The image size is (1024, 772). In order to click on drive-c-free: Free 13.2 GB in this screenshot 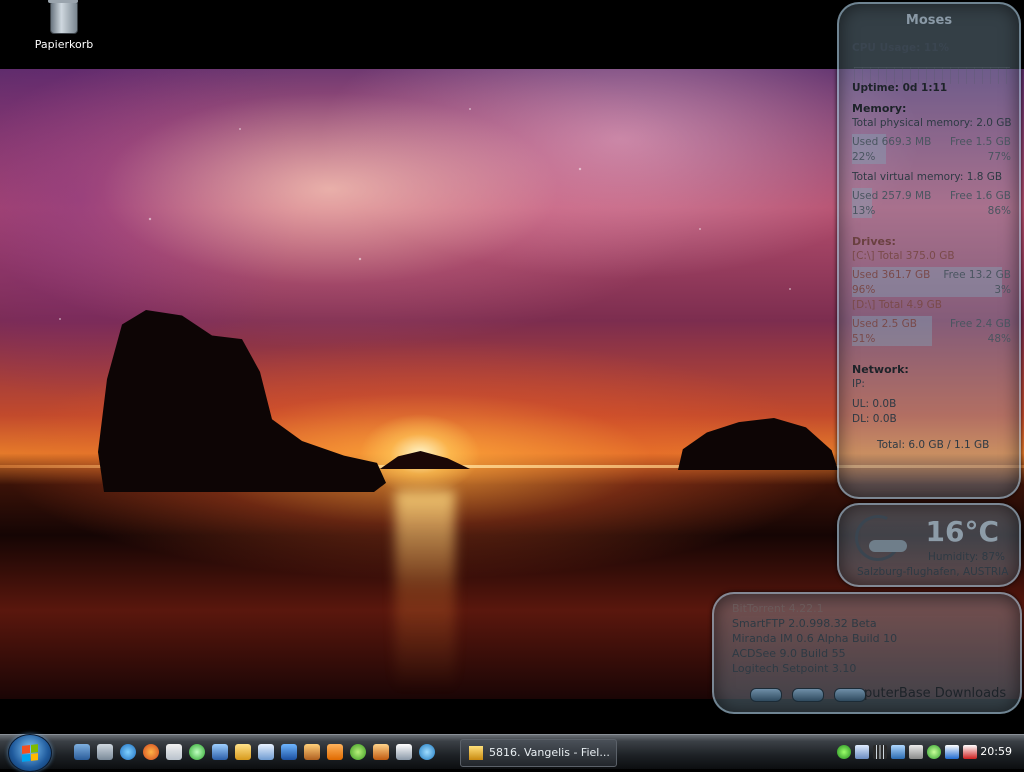, I will do `click(977, 275)`.